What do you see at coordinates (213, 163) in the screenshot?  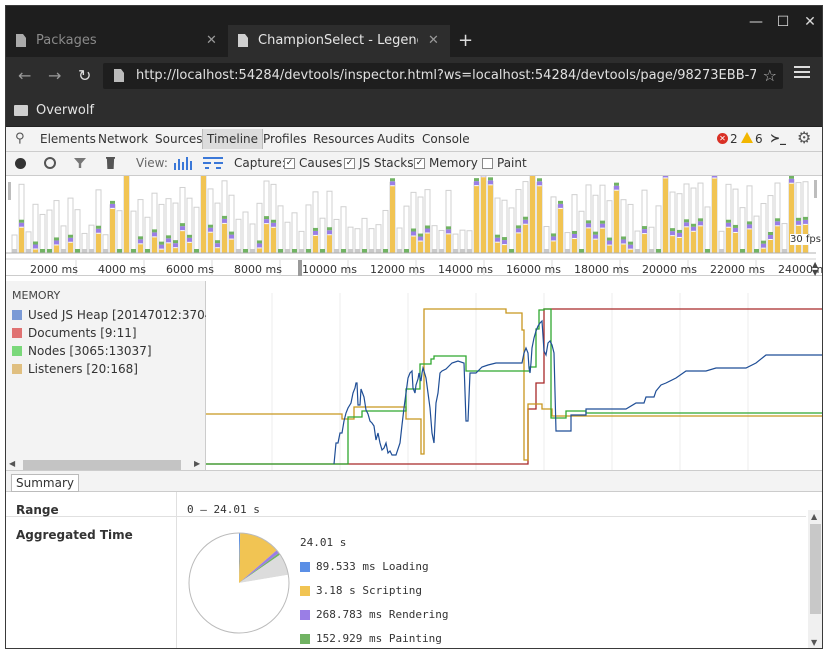 I see `flame-chart-view-icon` at bounding box center [213, 163].